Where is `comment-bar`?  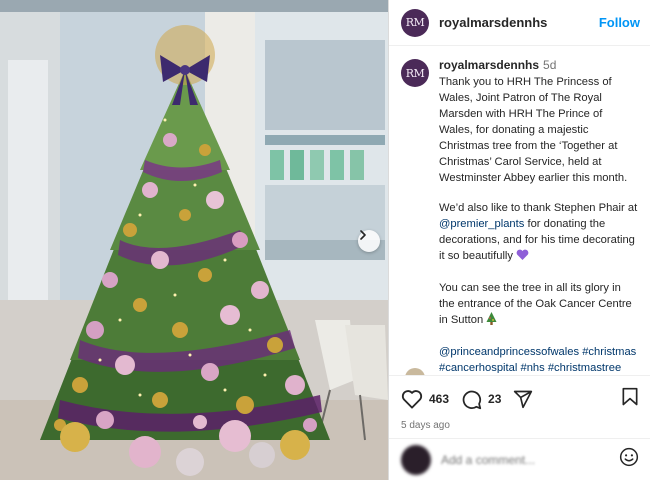 comment-bar is located at coordinates (519, 459).